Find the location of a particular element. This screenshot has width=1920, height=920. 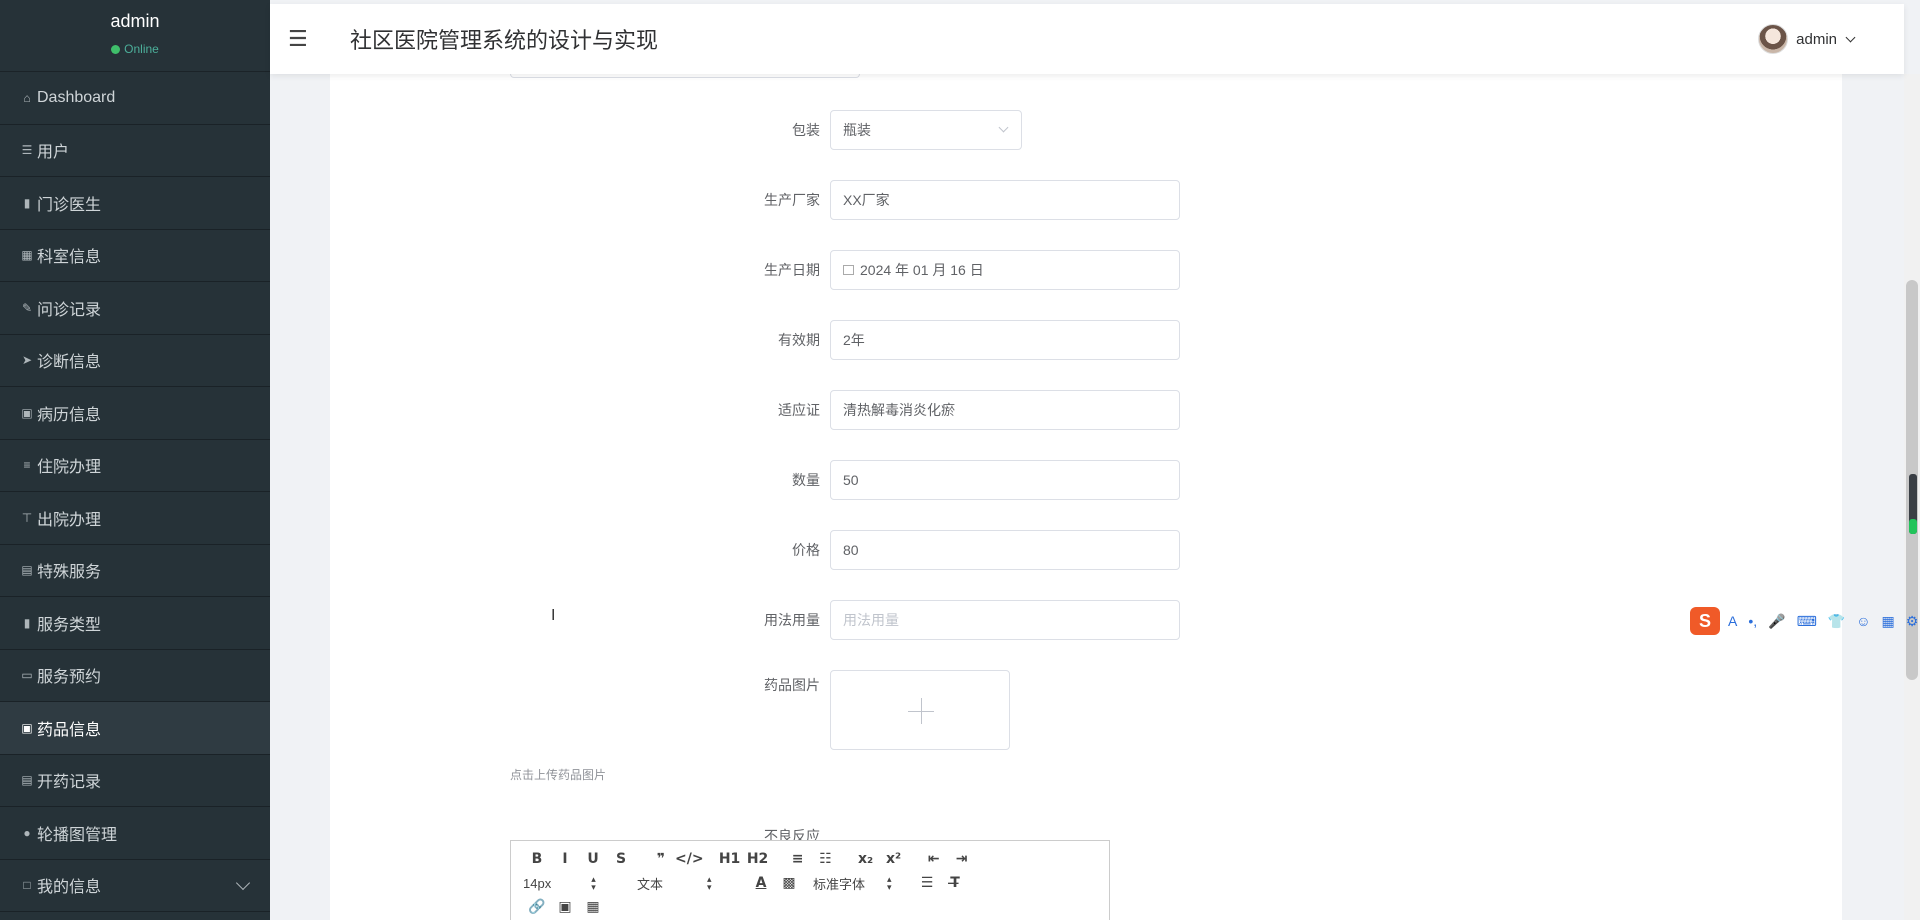

background-color-icon: ▩ is located at coordinates (789, 883).